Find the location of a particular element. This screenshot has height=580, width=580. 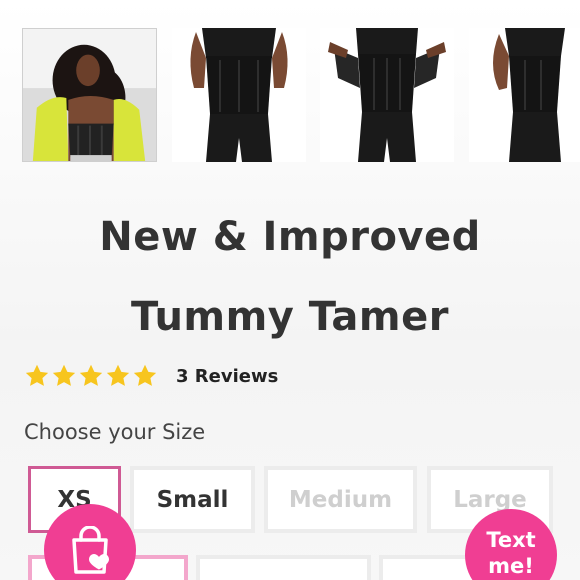

shopping-bag-heart-icon is located at coordinates (90, 550).